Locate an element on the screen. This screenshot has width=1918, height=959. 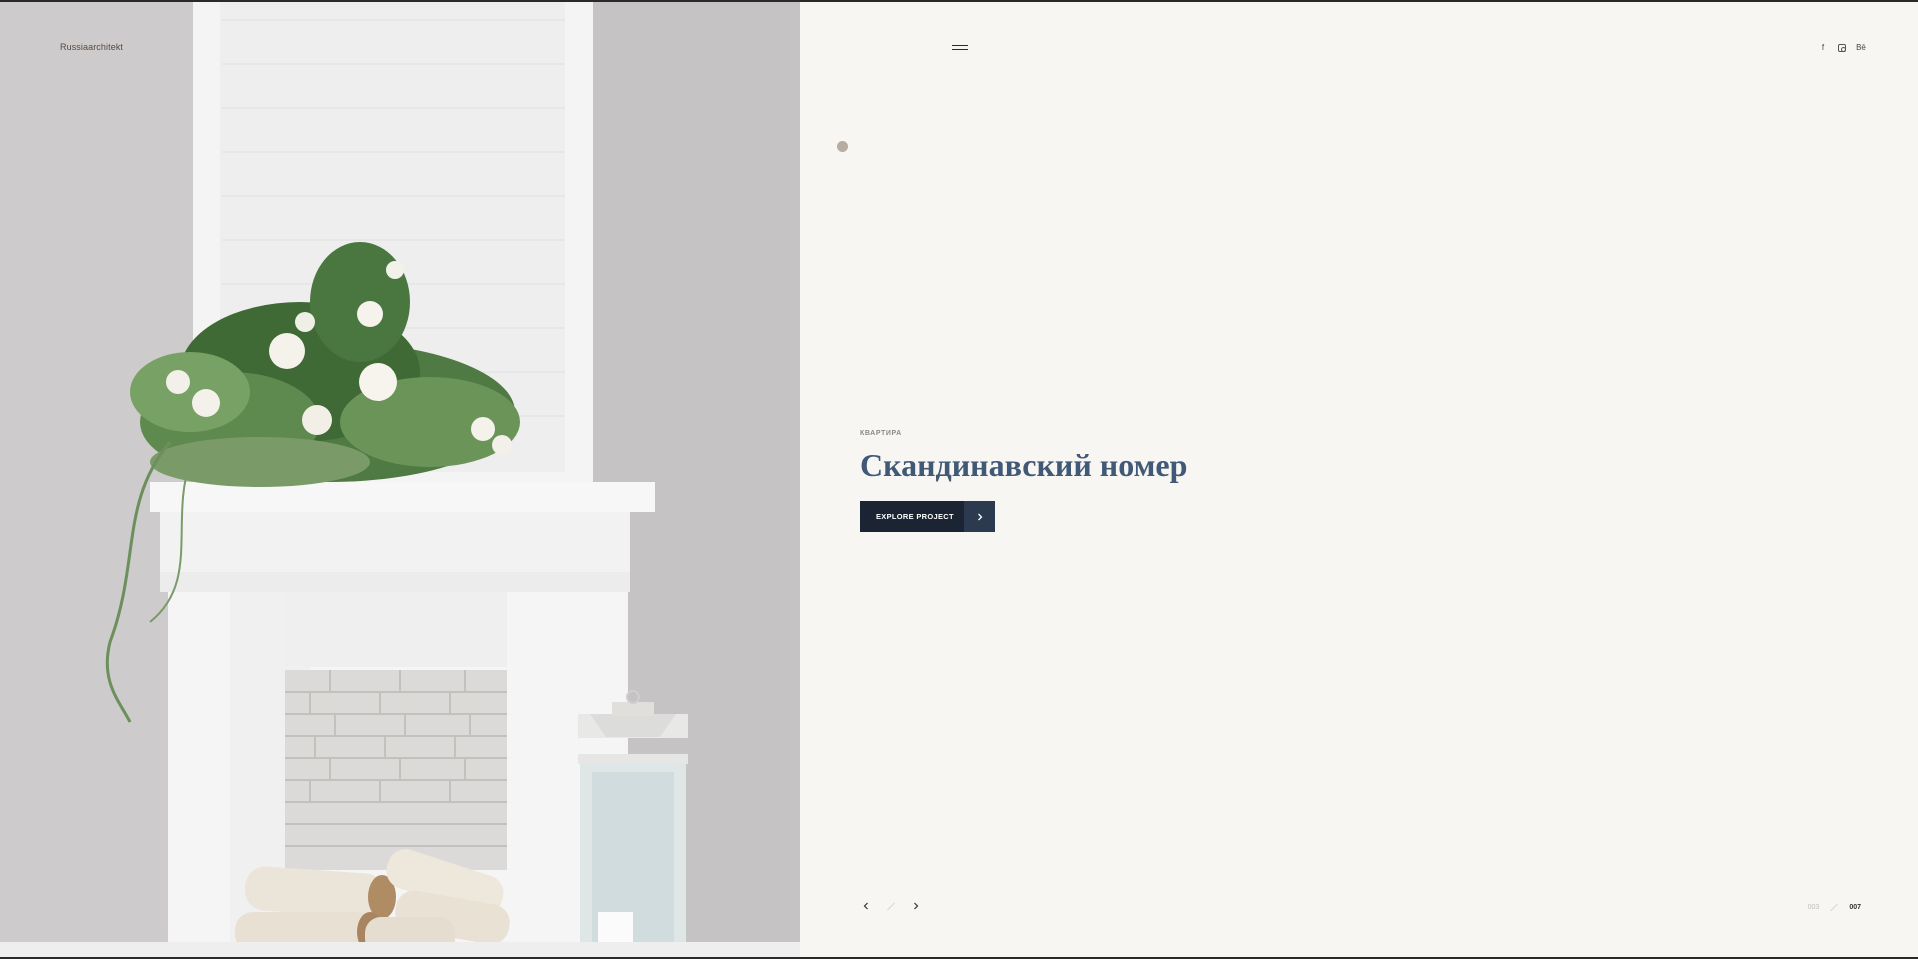
slider-nav is located at coordinates (891, 906).